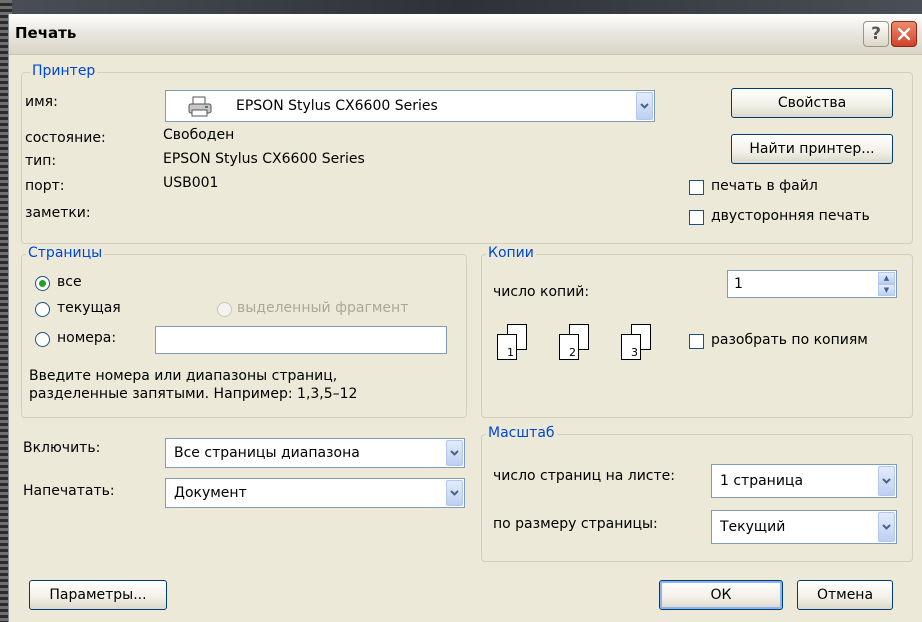 Image resolution: width=922 pixels, height=622 pixels. What do you see at coordinates (584, 476) in the screenshot?
I see `pages-per-sheet-label: число страниц на листе:` at bounding box center [584, 476].